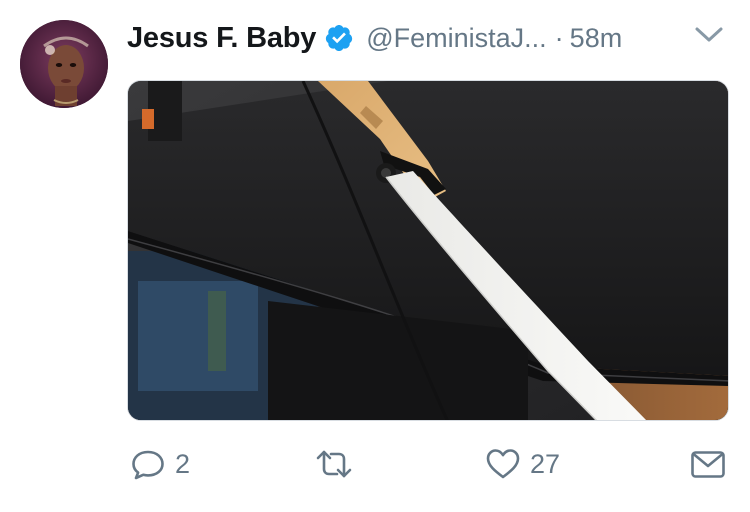 The image size is (750, 512). What do you see at coordinates (221, 38) in the screenshot?
I see `display-name: Jesus F. Baby` at bounding box center [221, 38].